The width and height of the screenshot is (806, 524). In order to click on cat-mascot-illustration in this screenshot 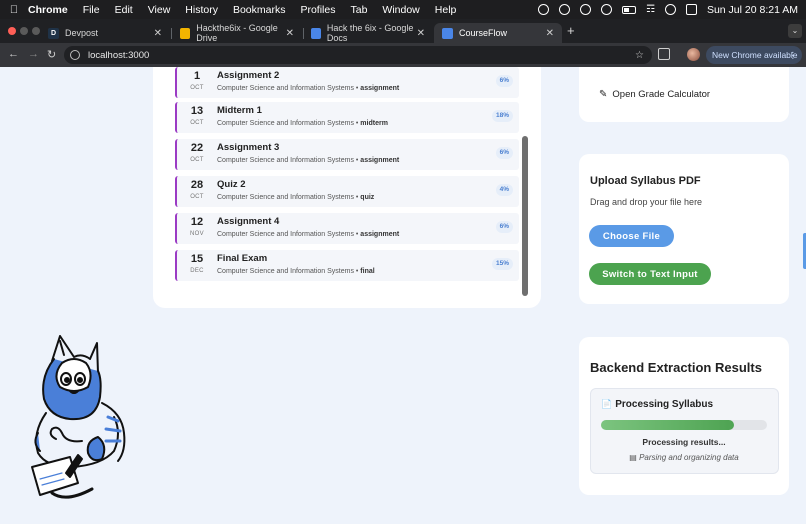, I will do `click(78, 417)`.